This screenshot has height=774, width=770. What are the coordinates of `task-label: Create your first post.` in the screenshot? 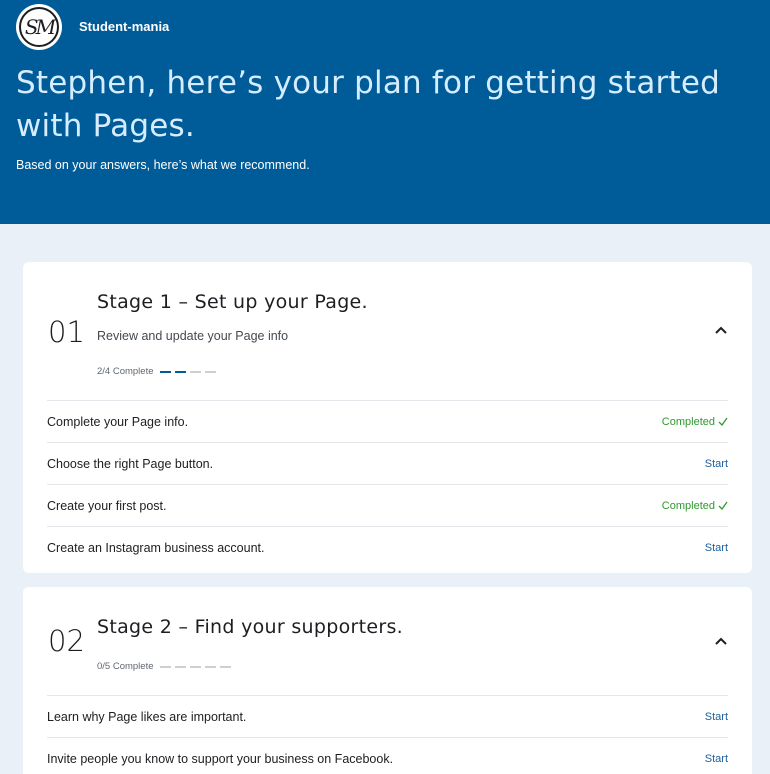 It's located at (107, 505).